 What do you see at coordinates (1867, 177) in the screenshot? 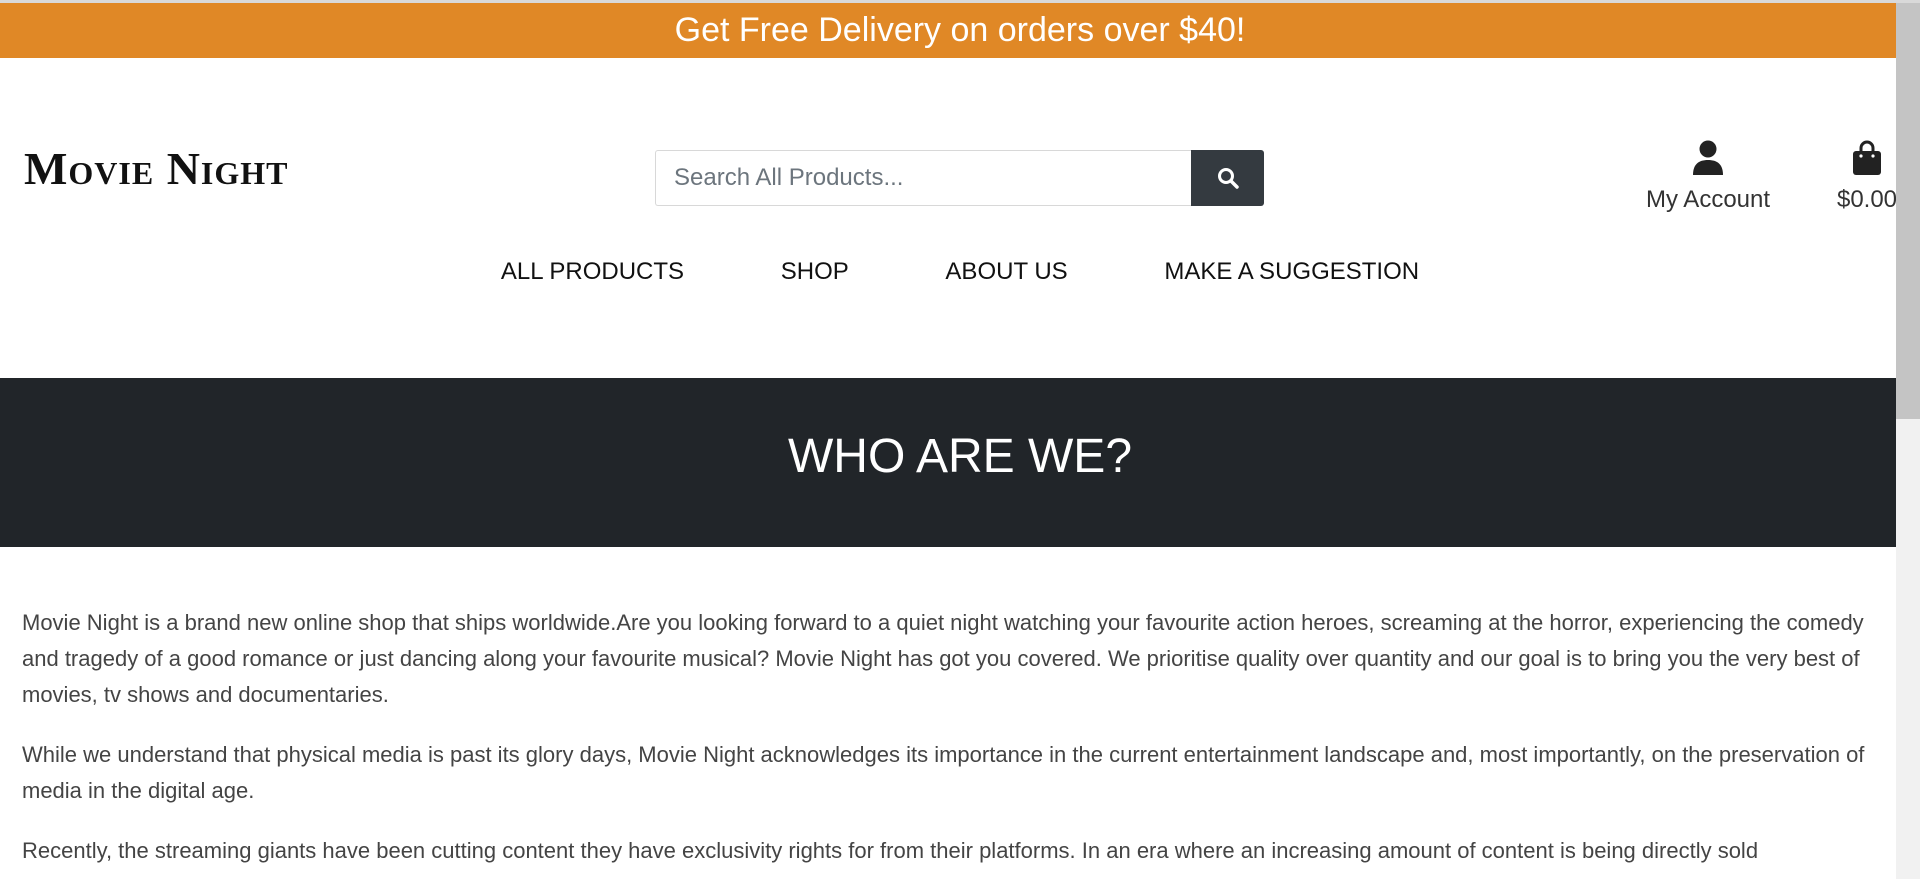
I see `cart-link: $0.00` at bounding box center [1867, 177].